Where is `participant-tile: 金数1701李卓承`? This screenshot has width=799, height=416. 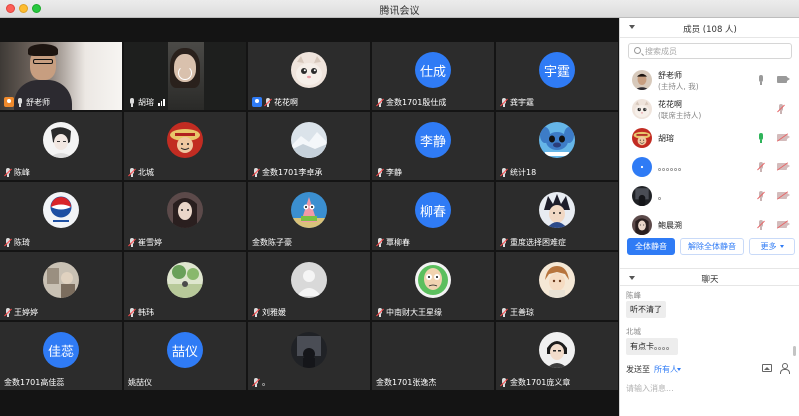
participant-tile: 金数1701李卓承 is located at coordinates (309, 146).